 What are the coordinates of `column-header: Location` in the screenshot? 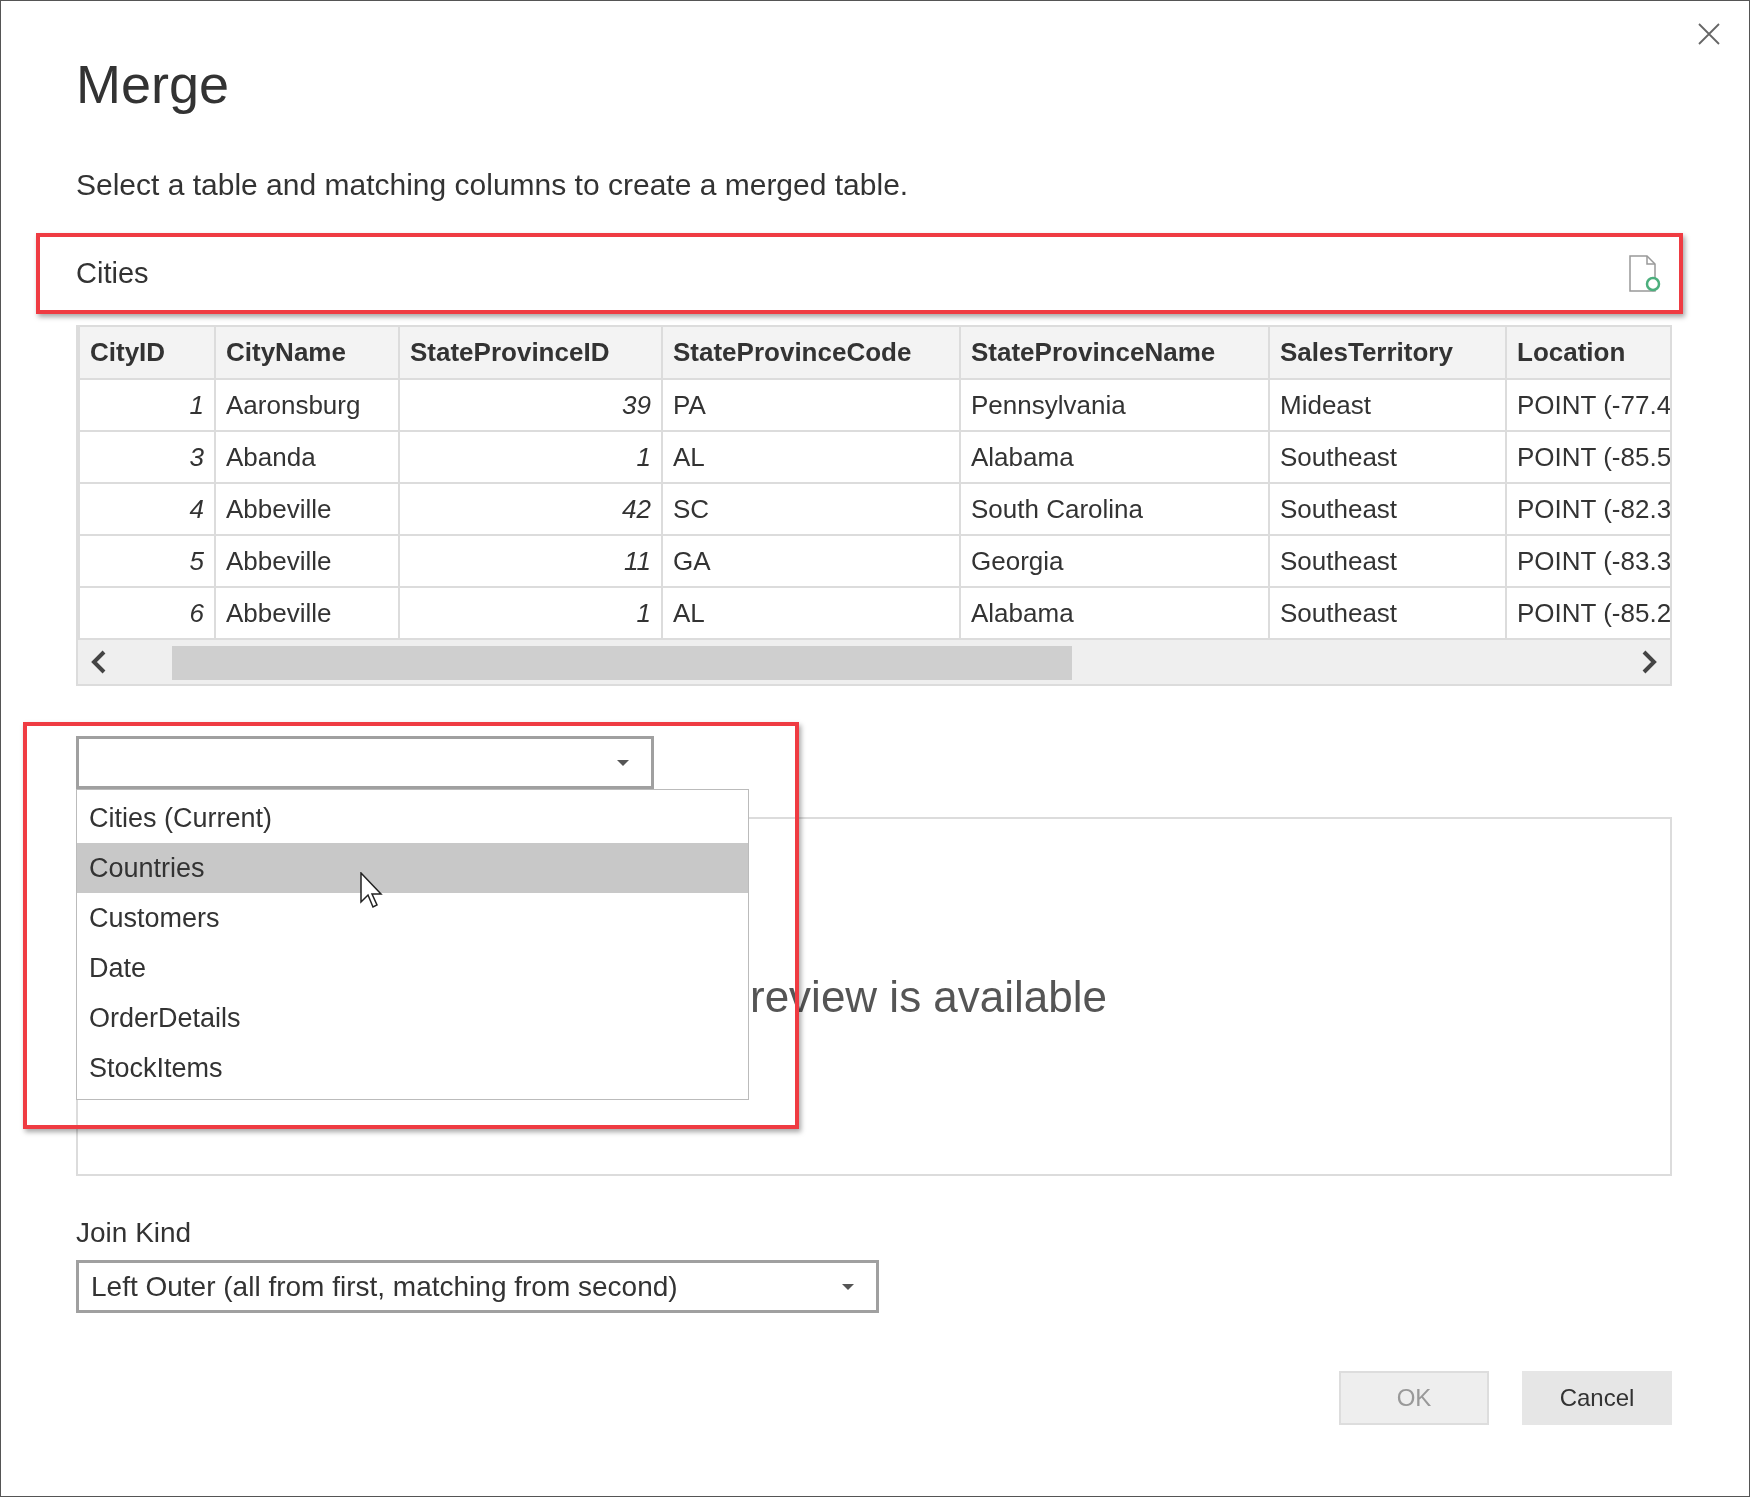 It's located at (1588, 353).